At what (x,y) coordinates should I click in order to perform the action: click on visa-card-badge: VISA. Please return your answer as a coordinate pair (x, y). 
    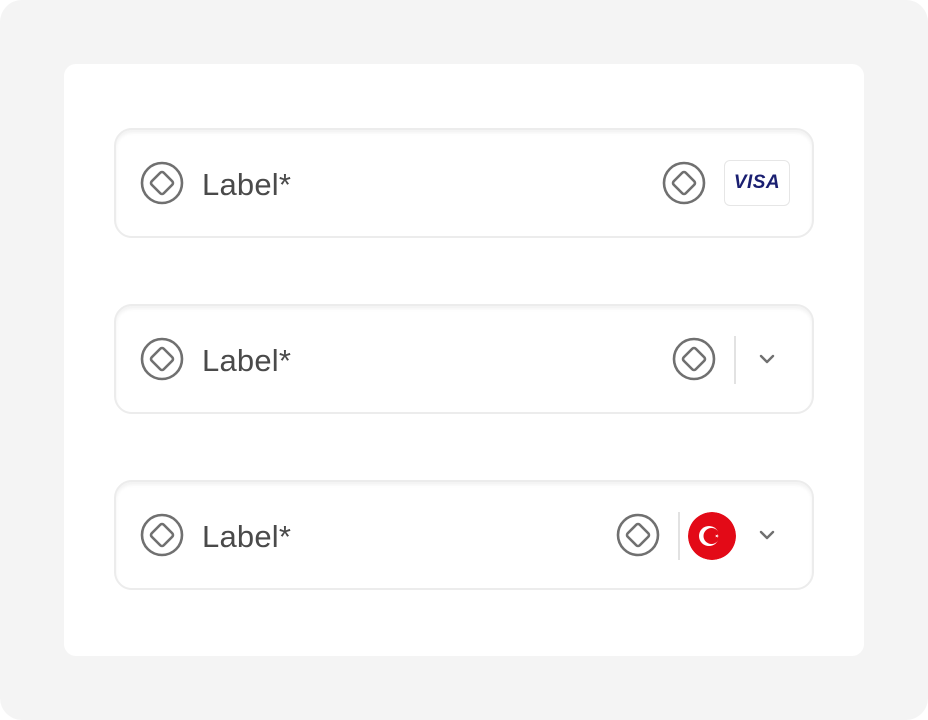
    Looking at the image, I should click on (757, 183).